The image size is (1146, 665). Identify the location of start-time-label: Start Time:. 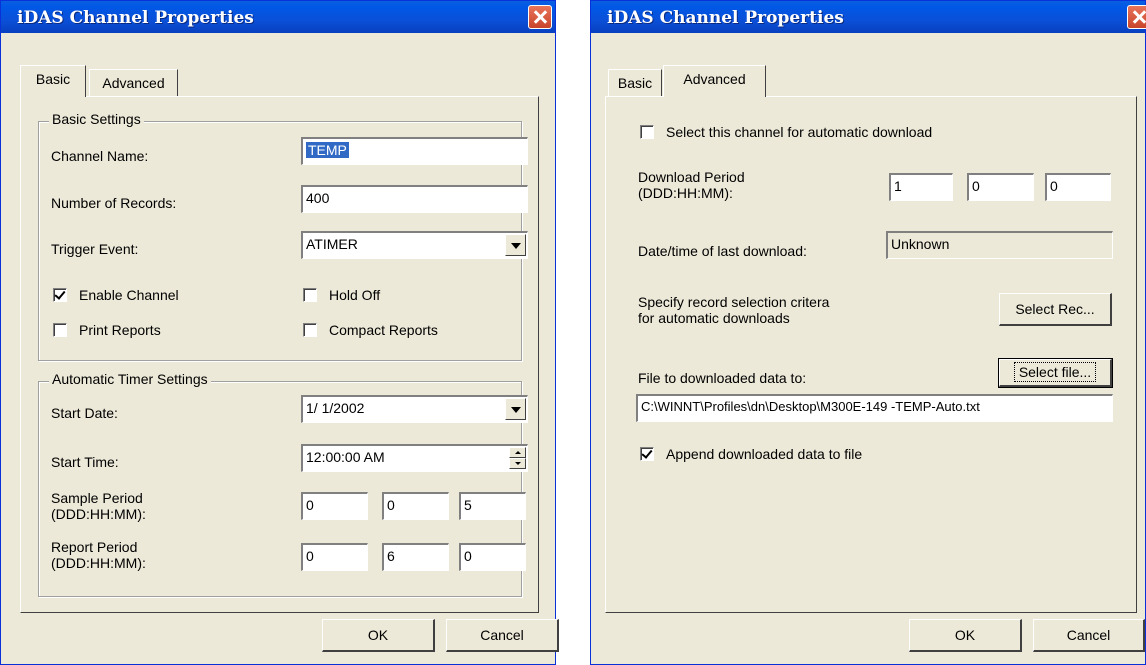
(85, 462).